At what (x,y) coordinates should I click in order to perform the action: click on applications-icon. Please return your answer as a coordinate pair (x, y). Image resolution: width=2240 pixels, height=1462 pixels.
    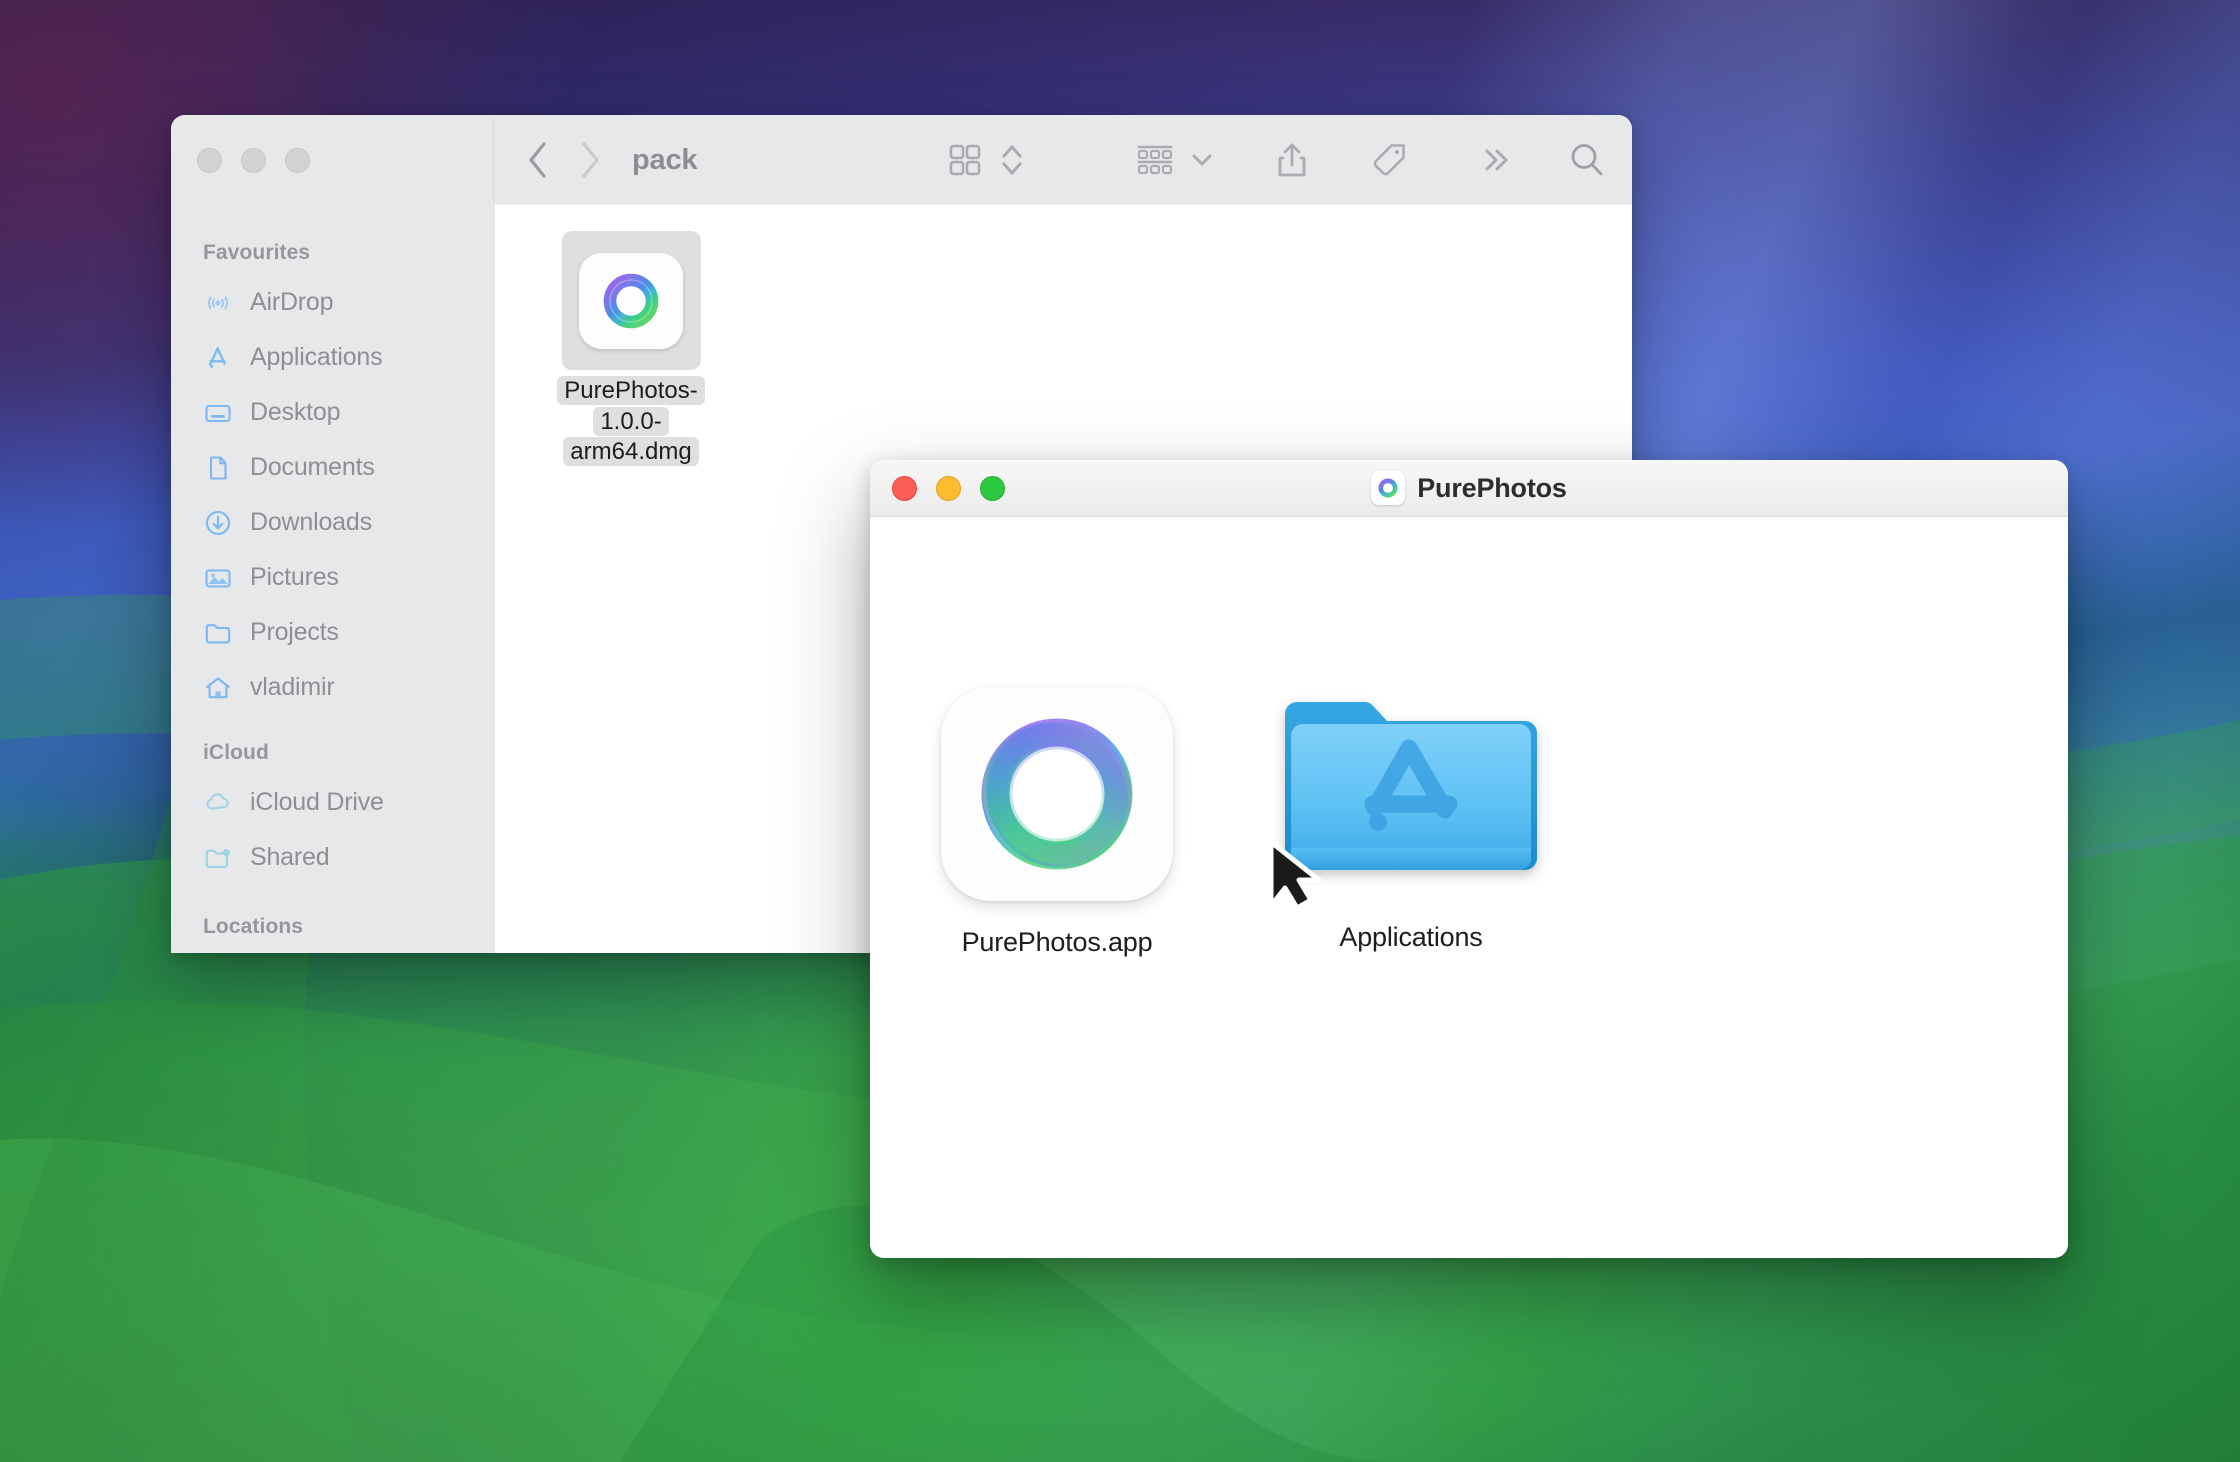
    Looking at the image, I should click on (218, 358).